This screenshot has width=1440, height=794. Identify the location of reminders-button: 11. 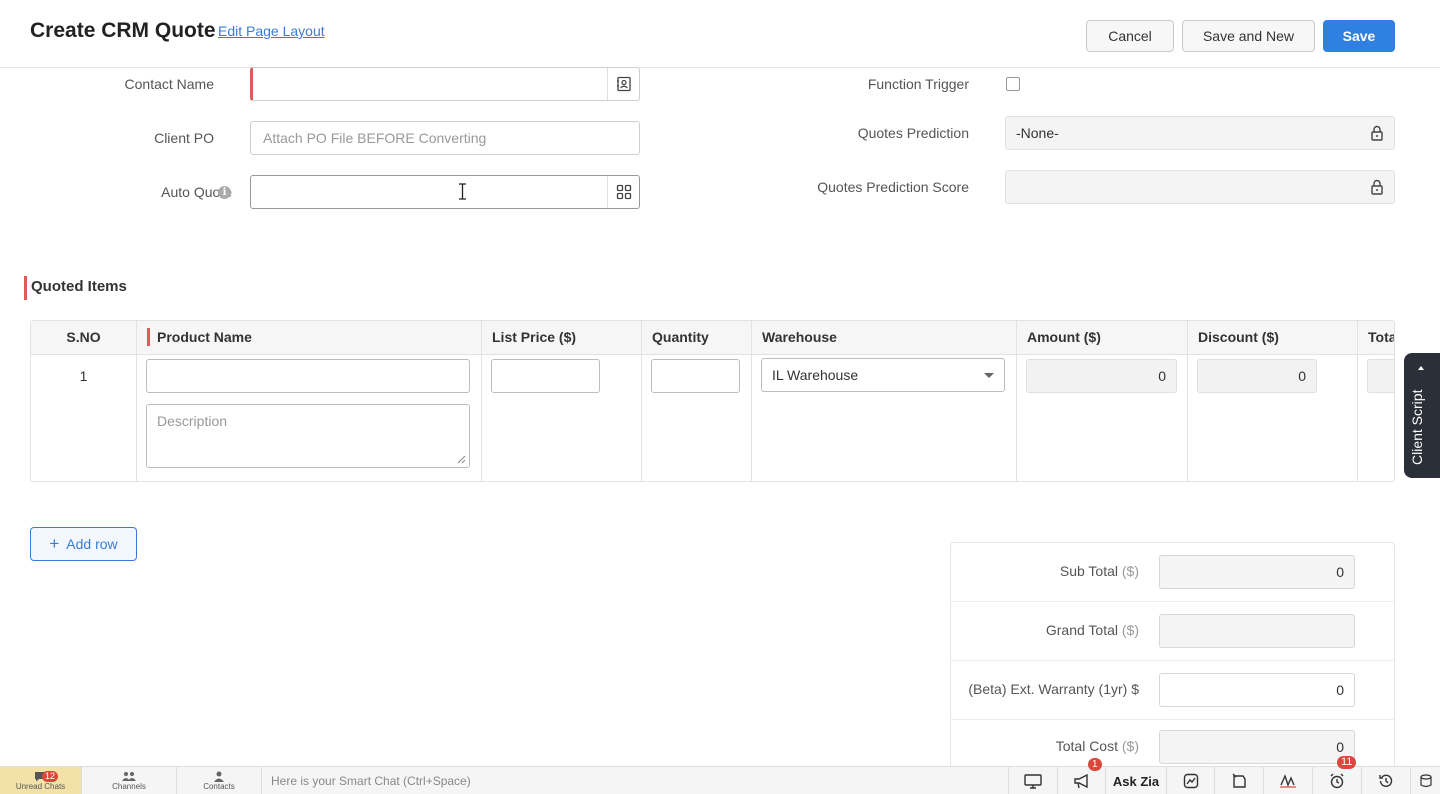
(1336, 775).